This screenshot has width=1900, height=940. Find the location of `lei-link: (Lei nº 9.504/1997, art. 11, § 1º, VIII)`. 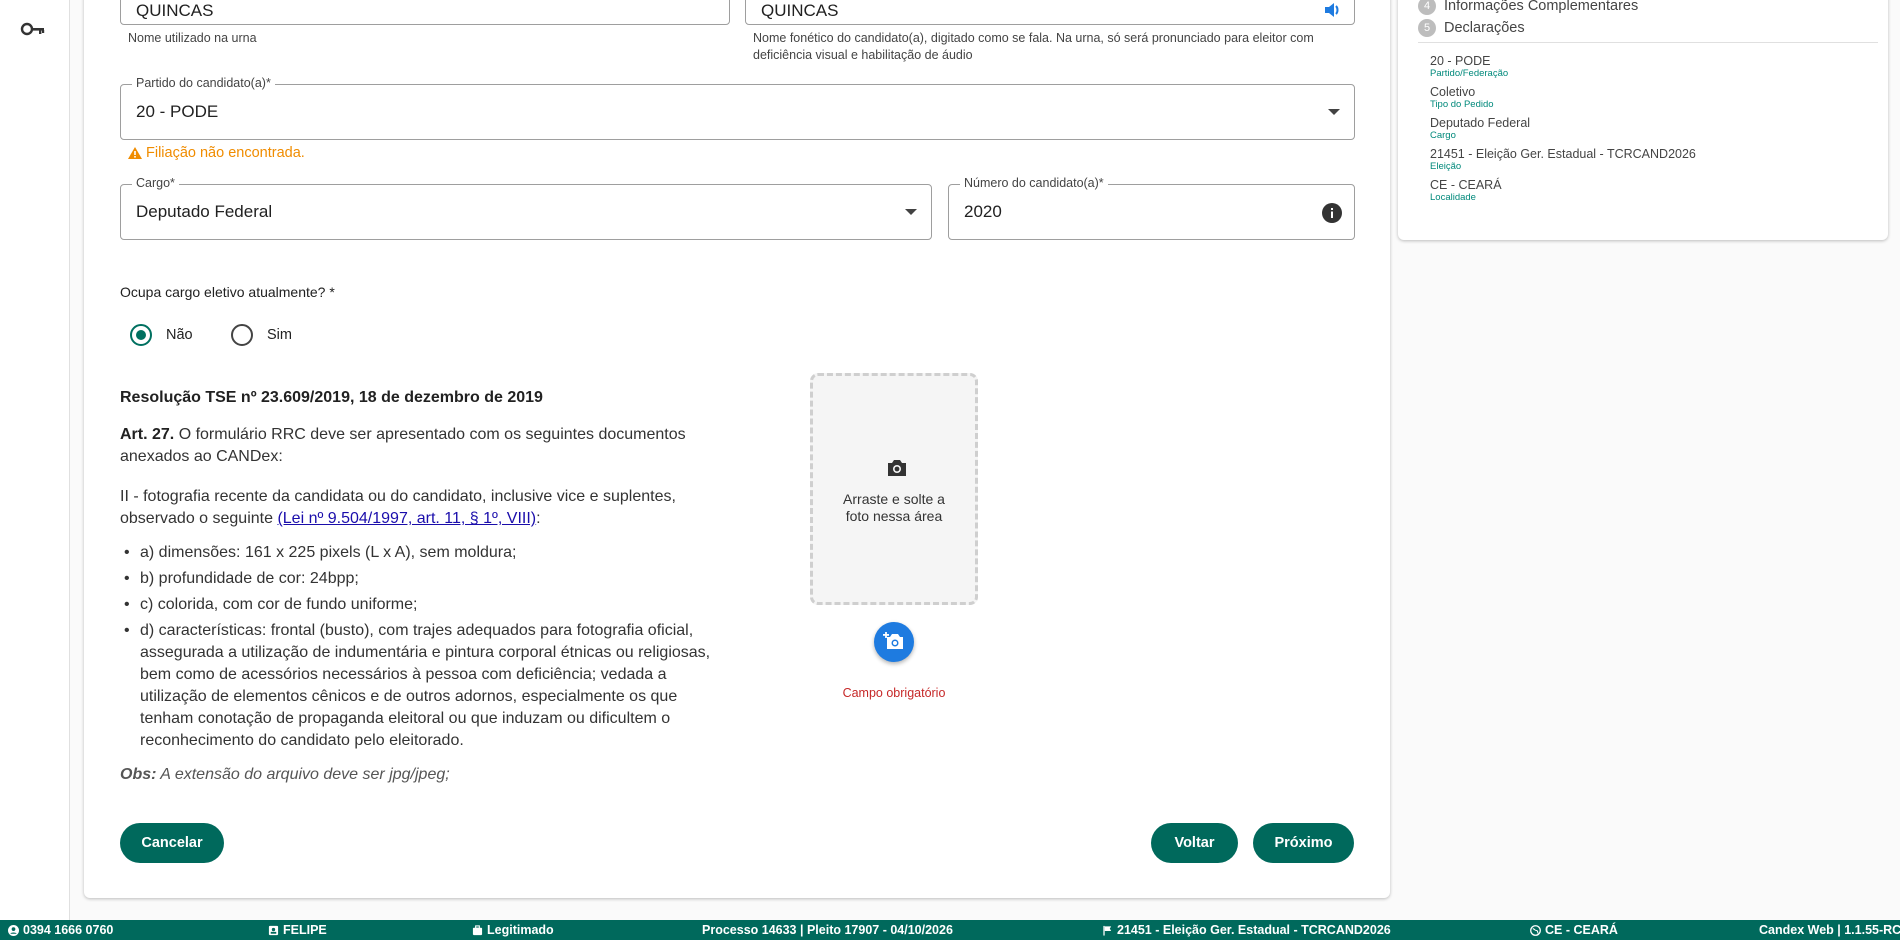

lei-link: (Lei nº 9.504/1997, art. 11, § 1º, VIII) is located at coordinates (406, 518).